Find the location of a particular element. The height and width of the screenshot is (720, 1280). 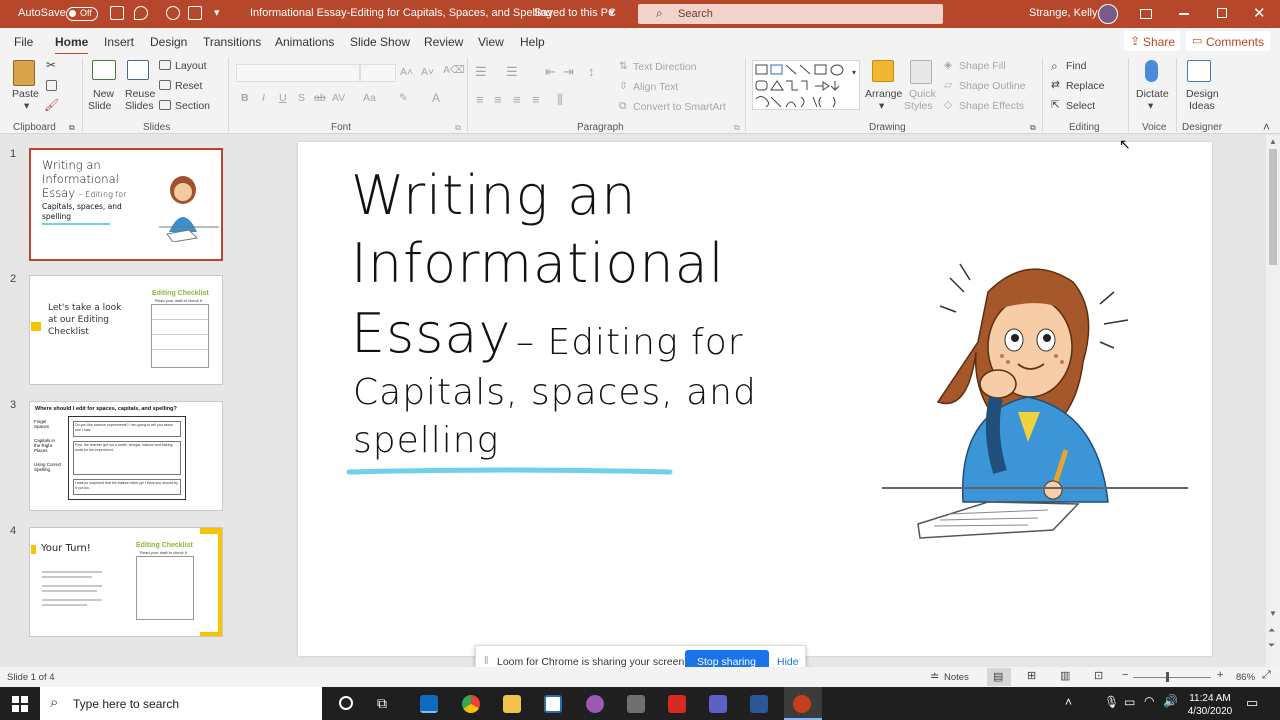

paste-icon is located at coordinates (24, 73).